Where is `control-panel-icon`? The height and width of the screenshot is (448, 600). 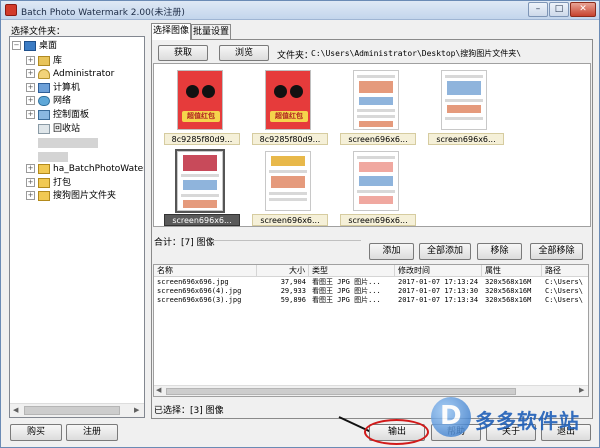
control-panel-icon is located at coordinates (44, 114).